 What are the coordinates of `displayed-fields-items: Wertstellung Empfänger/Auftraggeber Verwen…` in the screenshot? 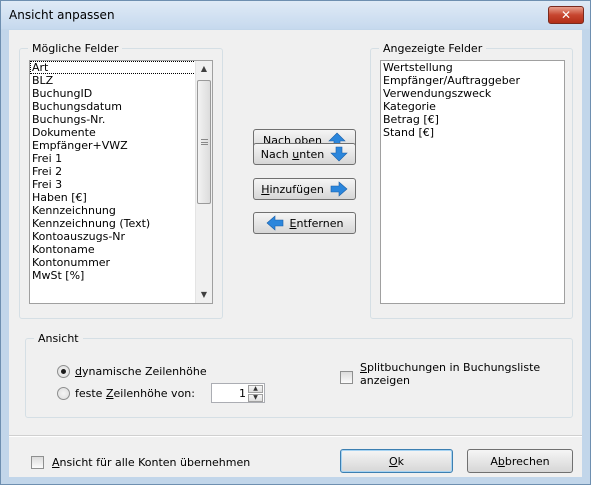 It's located at (472, 100).